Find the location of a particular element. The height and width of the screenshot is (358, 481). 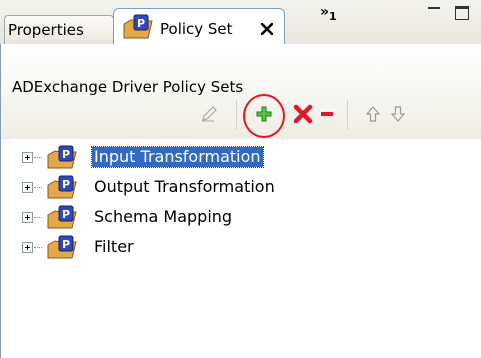

move-up-button is located at coordinates (373, 114).